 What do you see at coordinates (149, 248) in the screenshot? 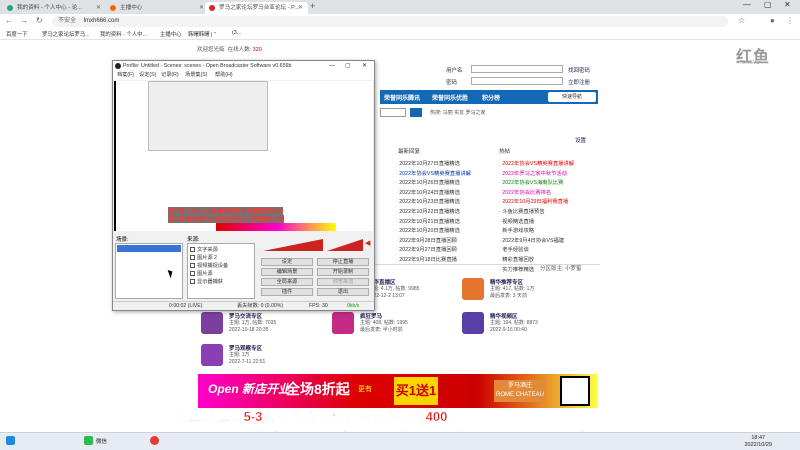
I see `scene-item` at bounding box center [149, 248].